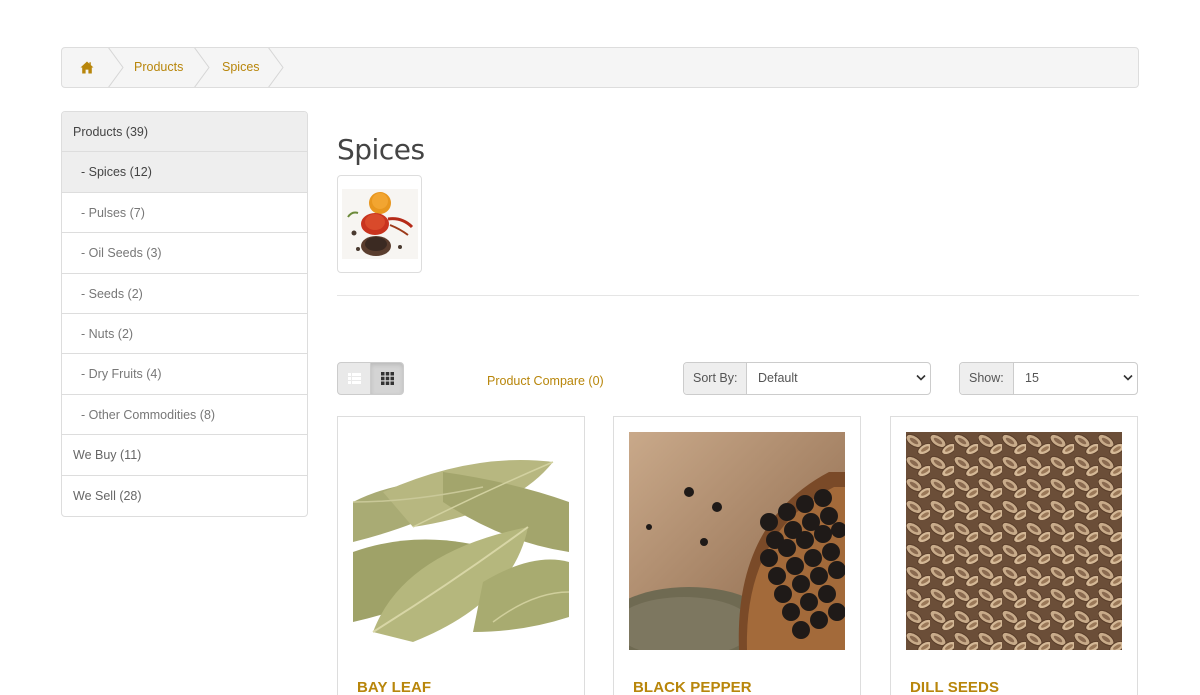  Describe the element at coordinates (954, 687) in the screenshot. I see `product-name-link: DILL SEEDS` at that location.